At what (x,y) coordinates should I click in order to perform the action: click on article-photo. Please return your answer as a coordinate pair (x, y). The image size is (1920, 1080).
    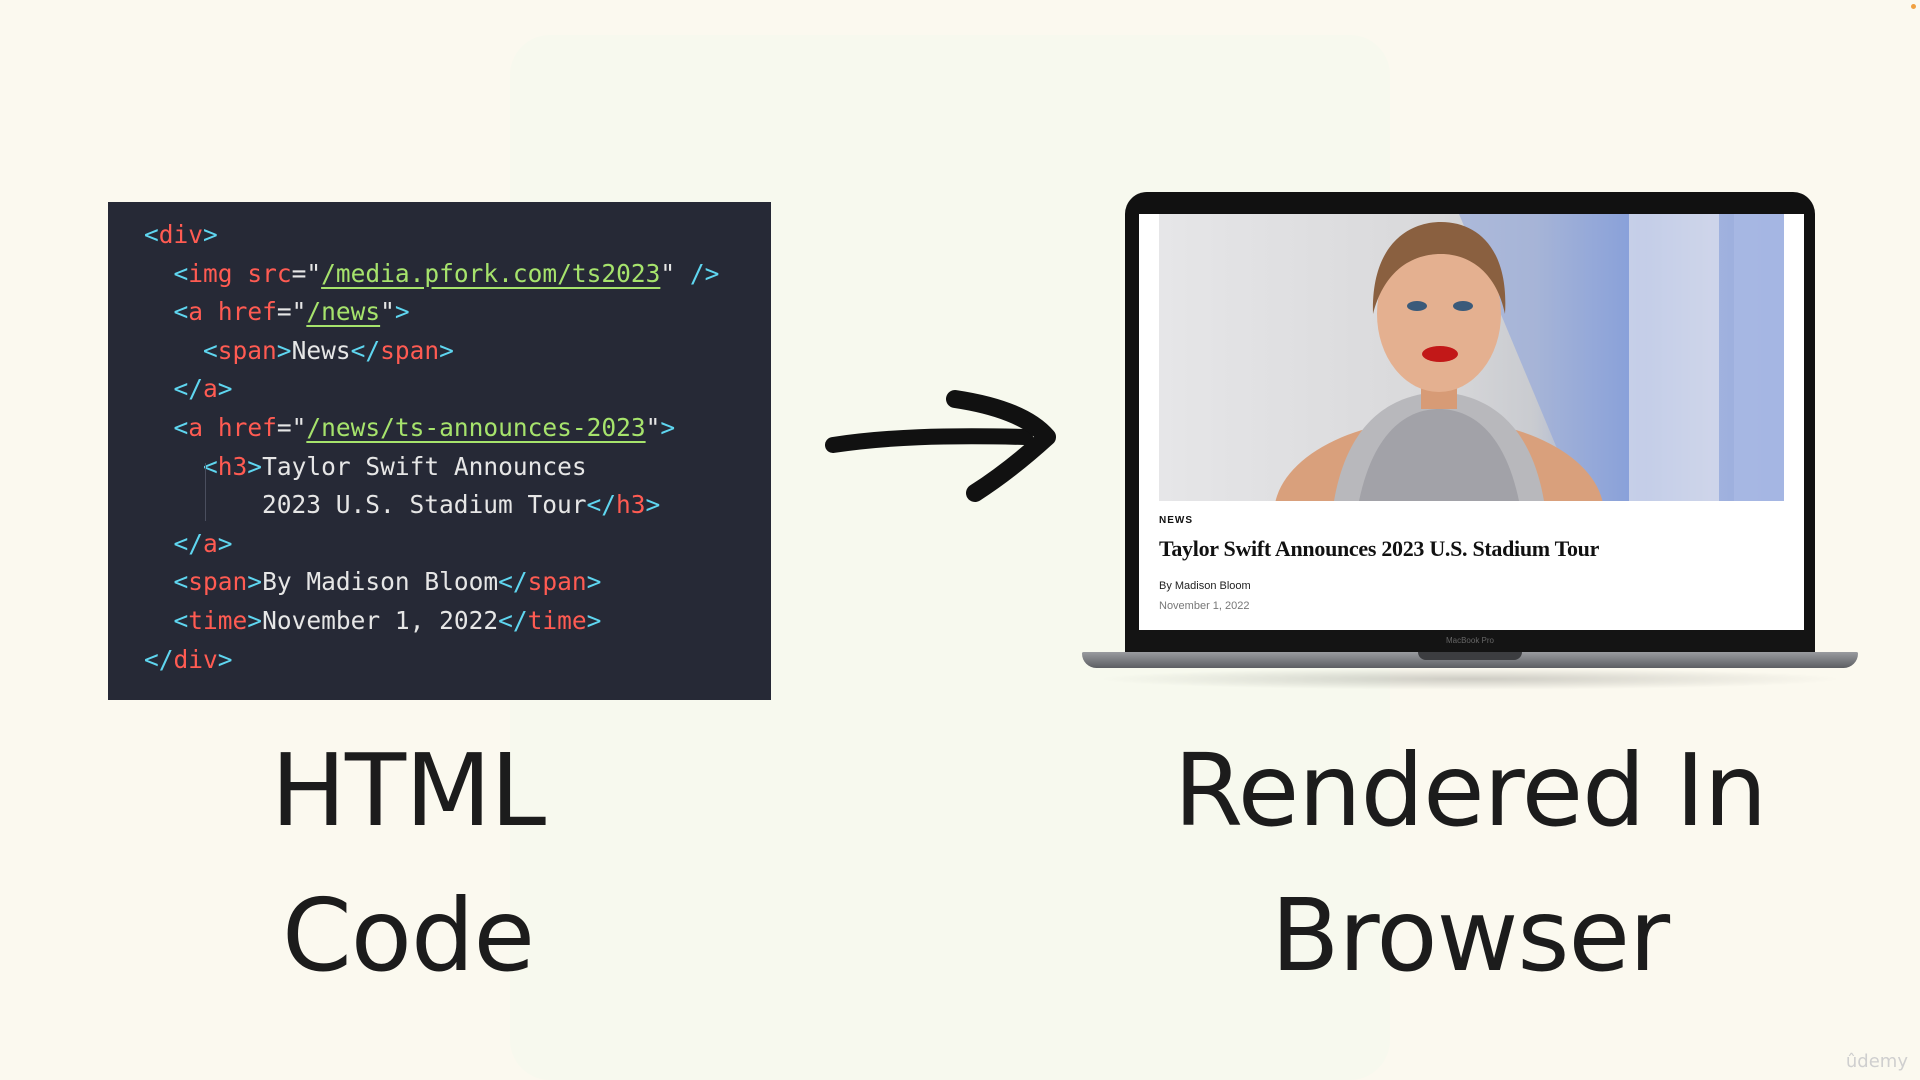
    Looking at the image, I should click on (1471, 357).